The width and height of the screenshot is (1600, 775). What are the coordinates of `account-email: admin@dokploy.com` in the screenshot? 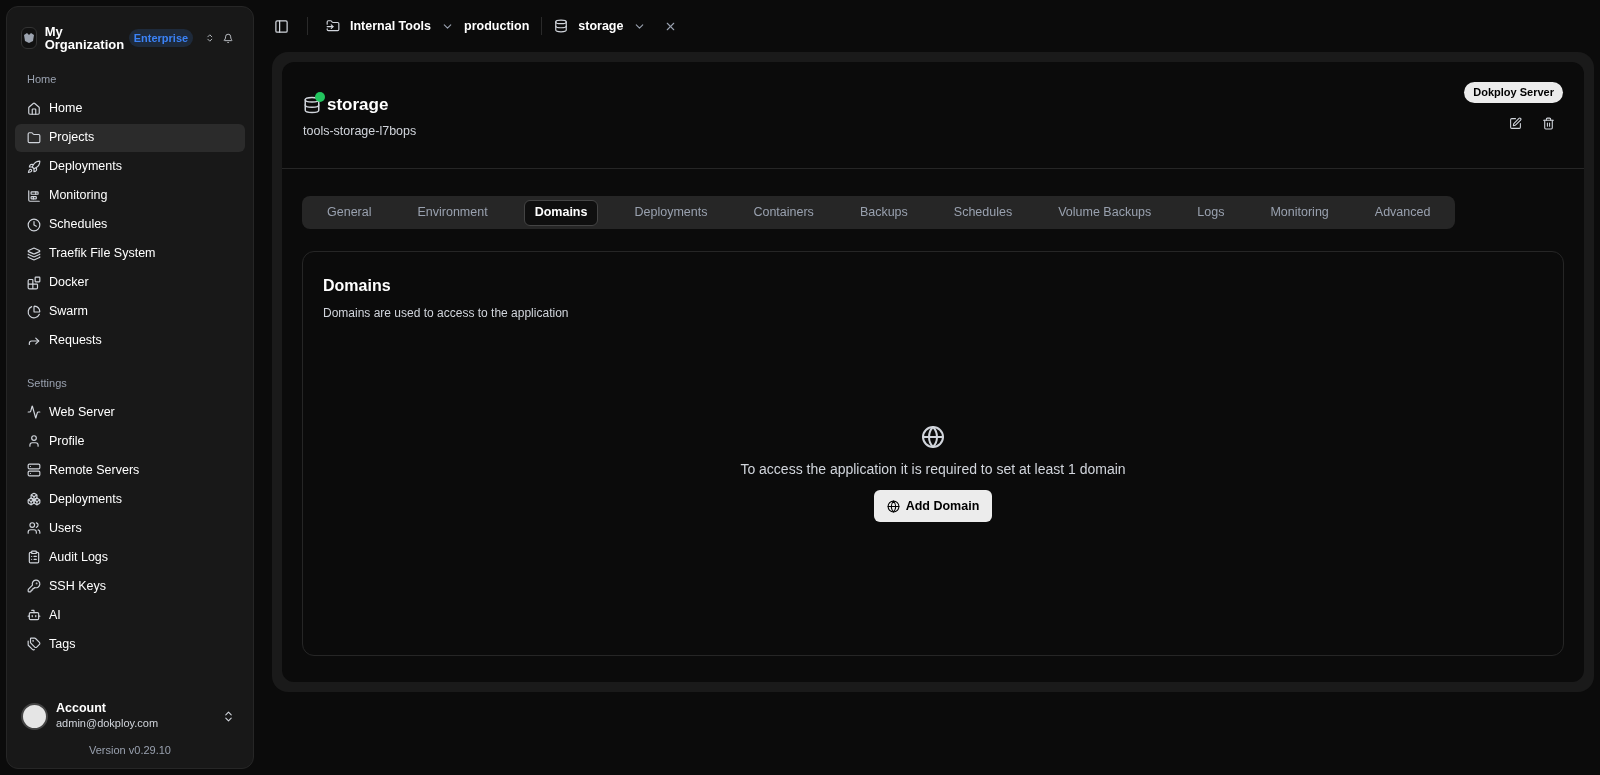 It's located at (107, 723).